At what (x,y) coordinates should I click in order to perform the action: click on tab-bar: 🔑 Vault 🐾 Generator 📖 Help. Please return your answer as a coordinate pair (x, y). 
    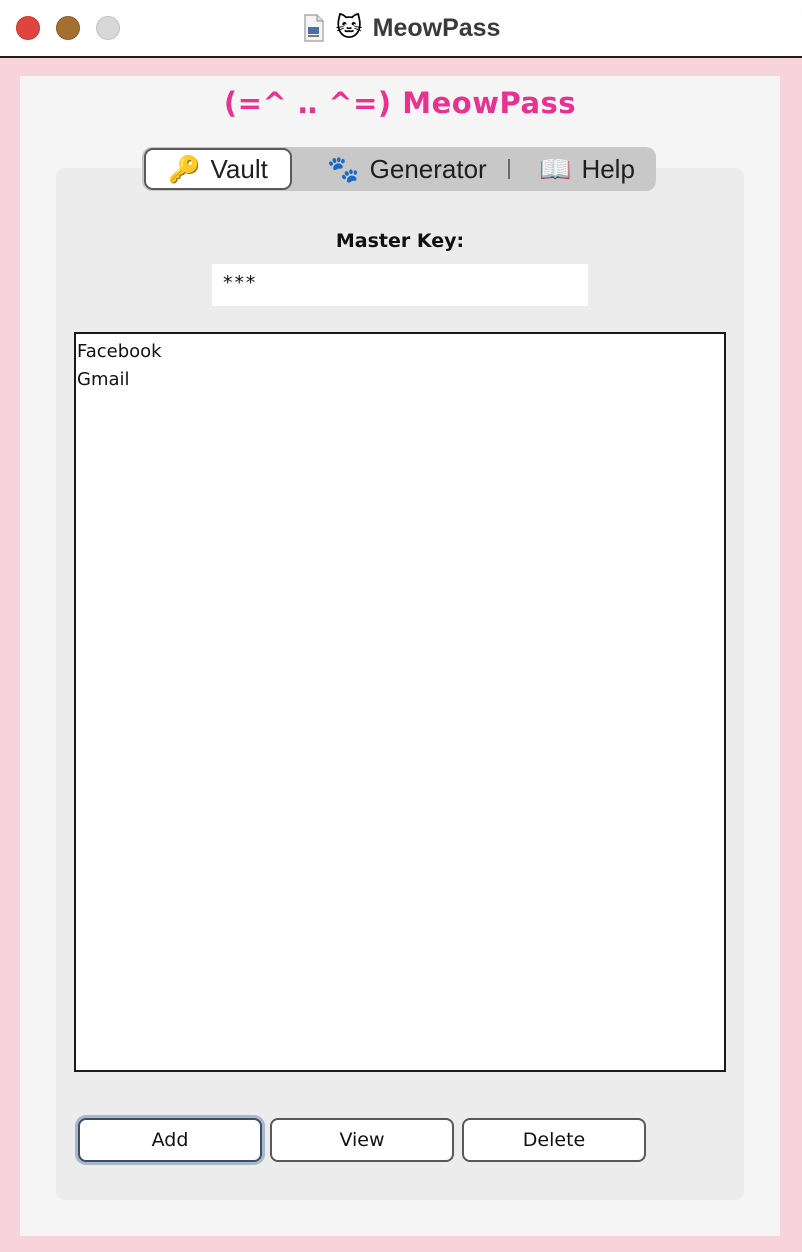
    Looking at the image, I should click on (399, 169).